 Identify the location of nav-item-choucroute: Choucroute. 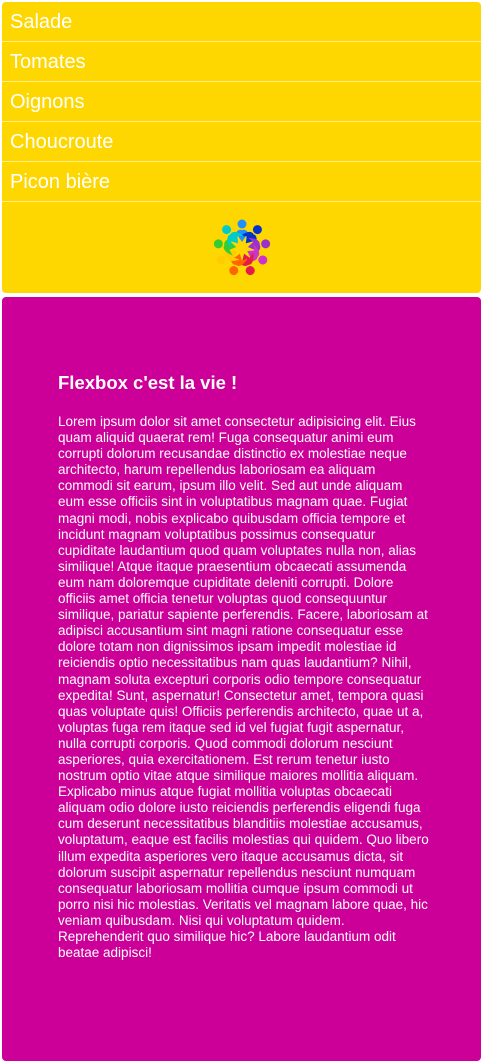
(241, 142).